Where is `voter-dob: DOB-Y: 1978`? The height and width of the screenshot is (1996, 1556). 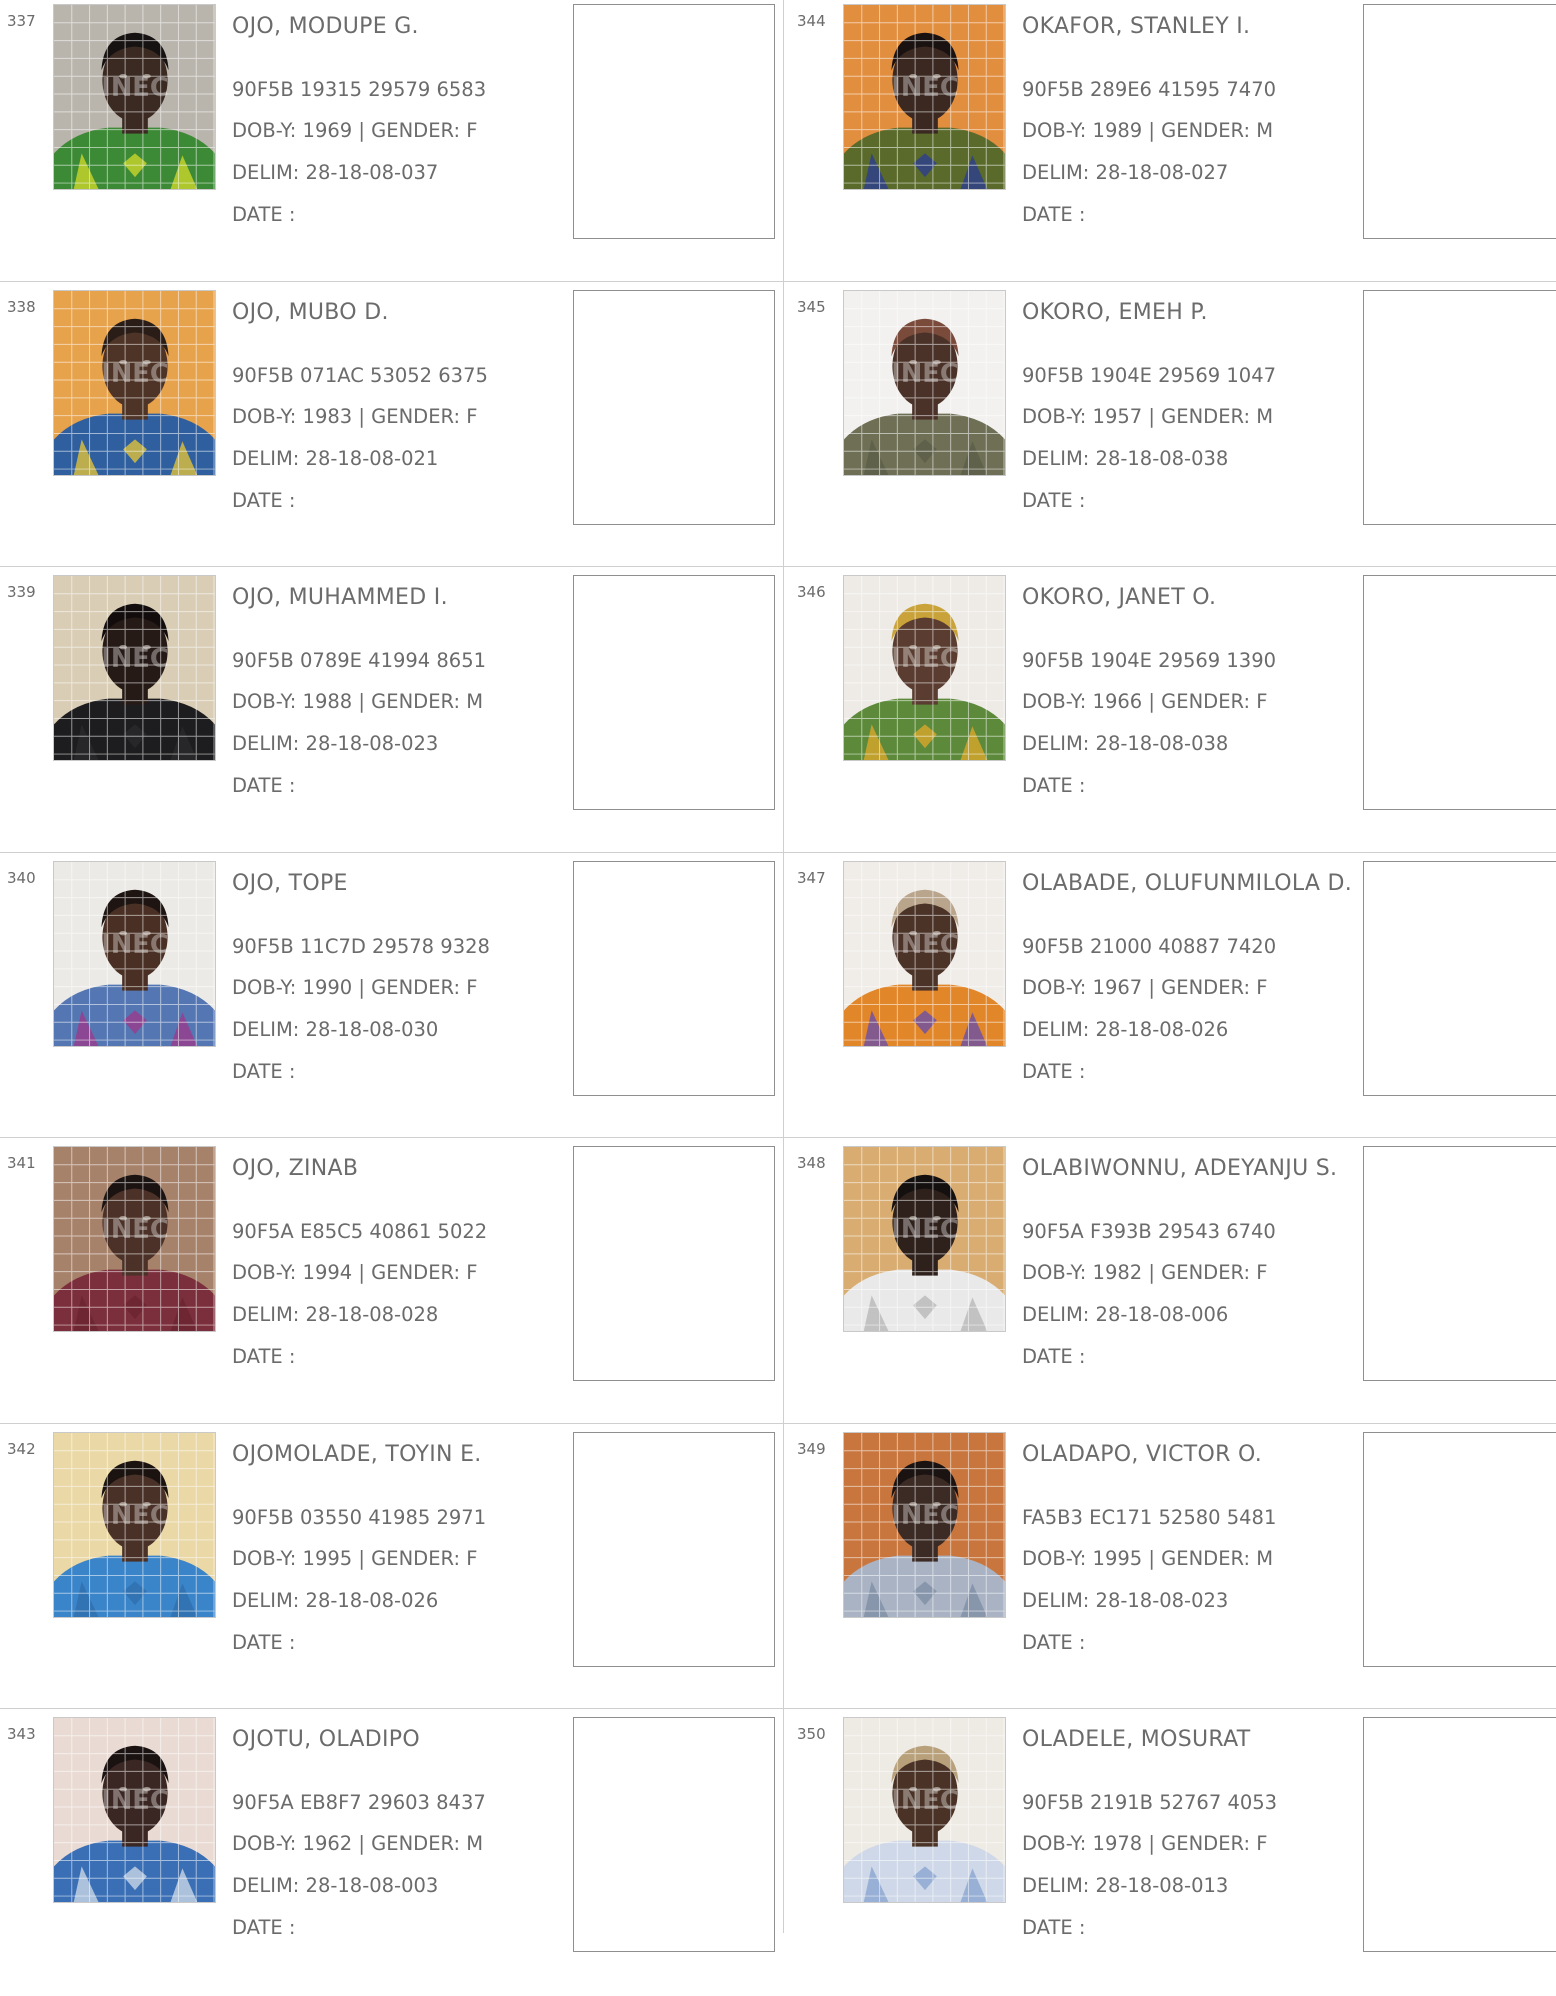 voter-dob: DOB-Y: 1978 is located at coordinates (1082, 1843).